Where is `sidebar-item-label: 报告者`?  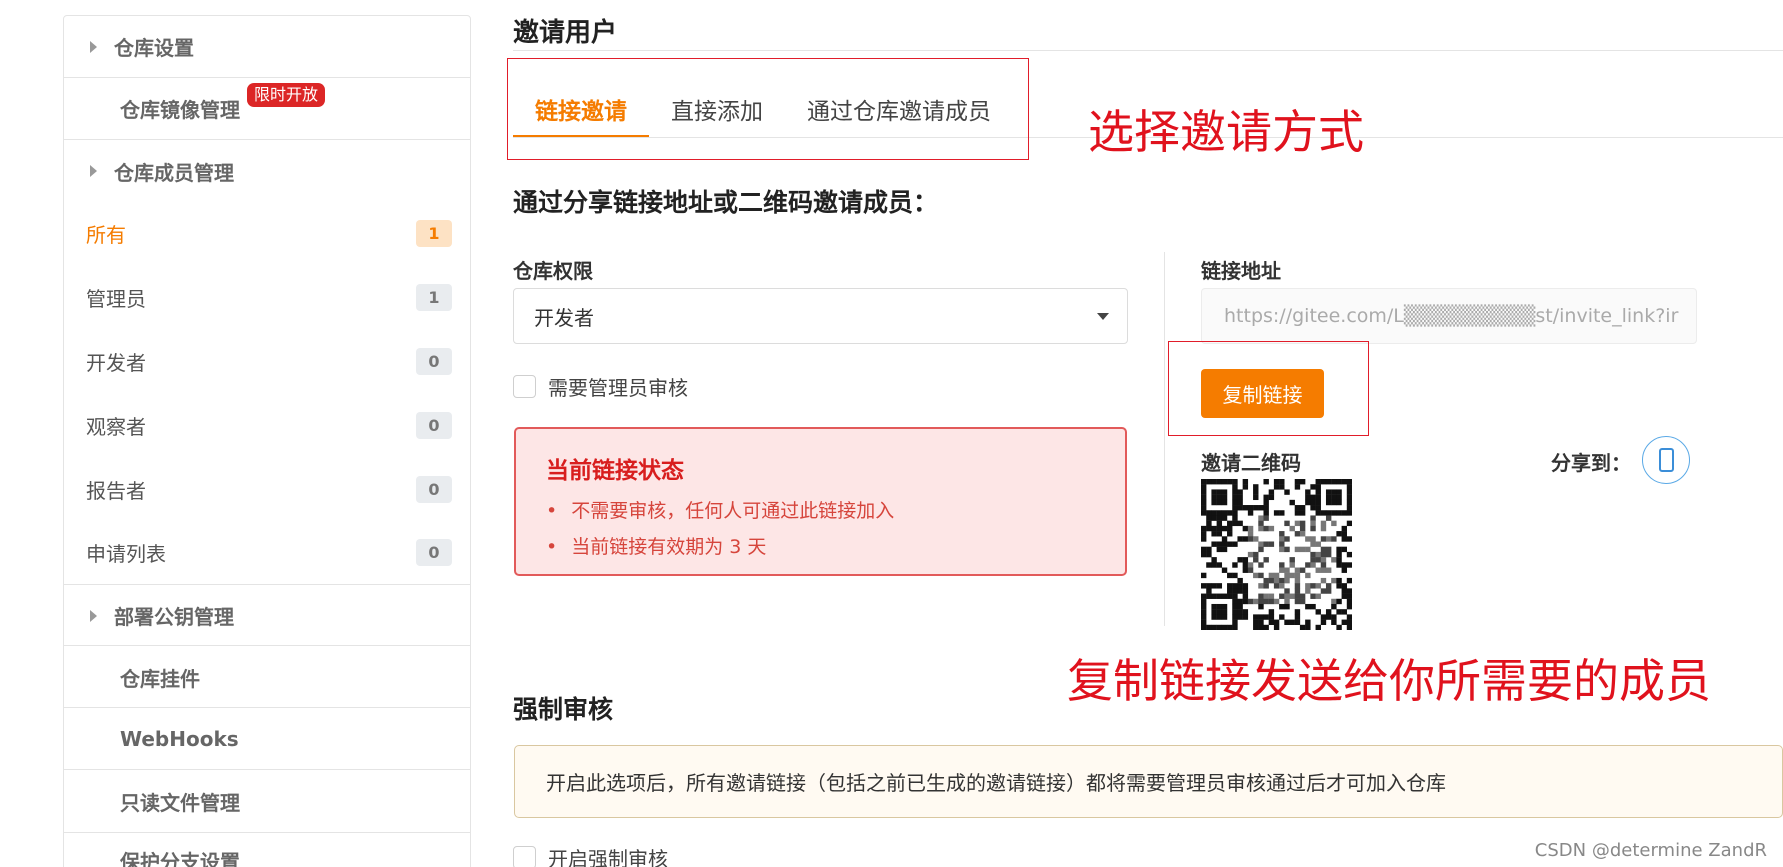
sidebar-item-label: 报告者 is located at coordinates (116, 490).